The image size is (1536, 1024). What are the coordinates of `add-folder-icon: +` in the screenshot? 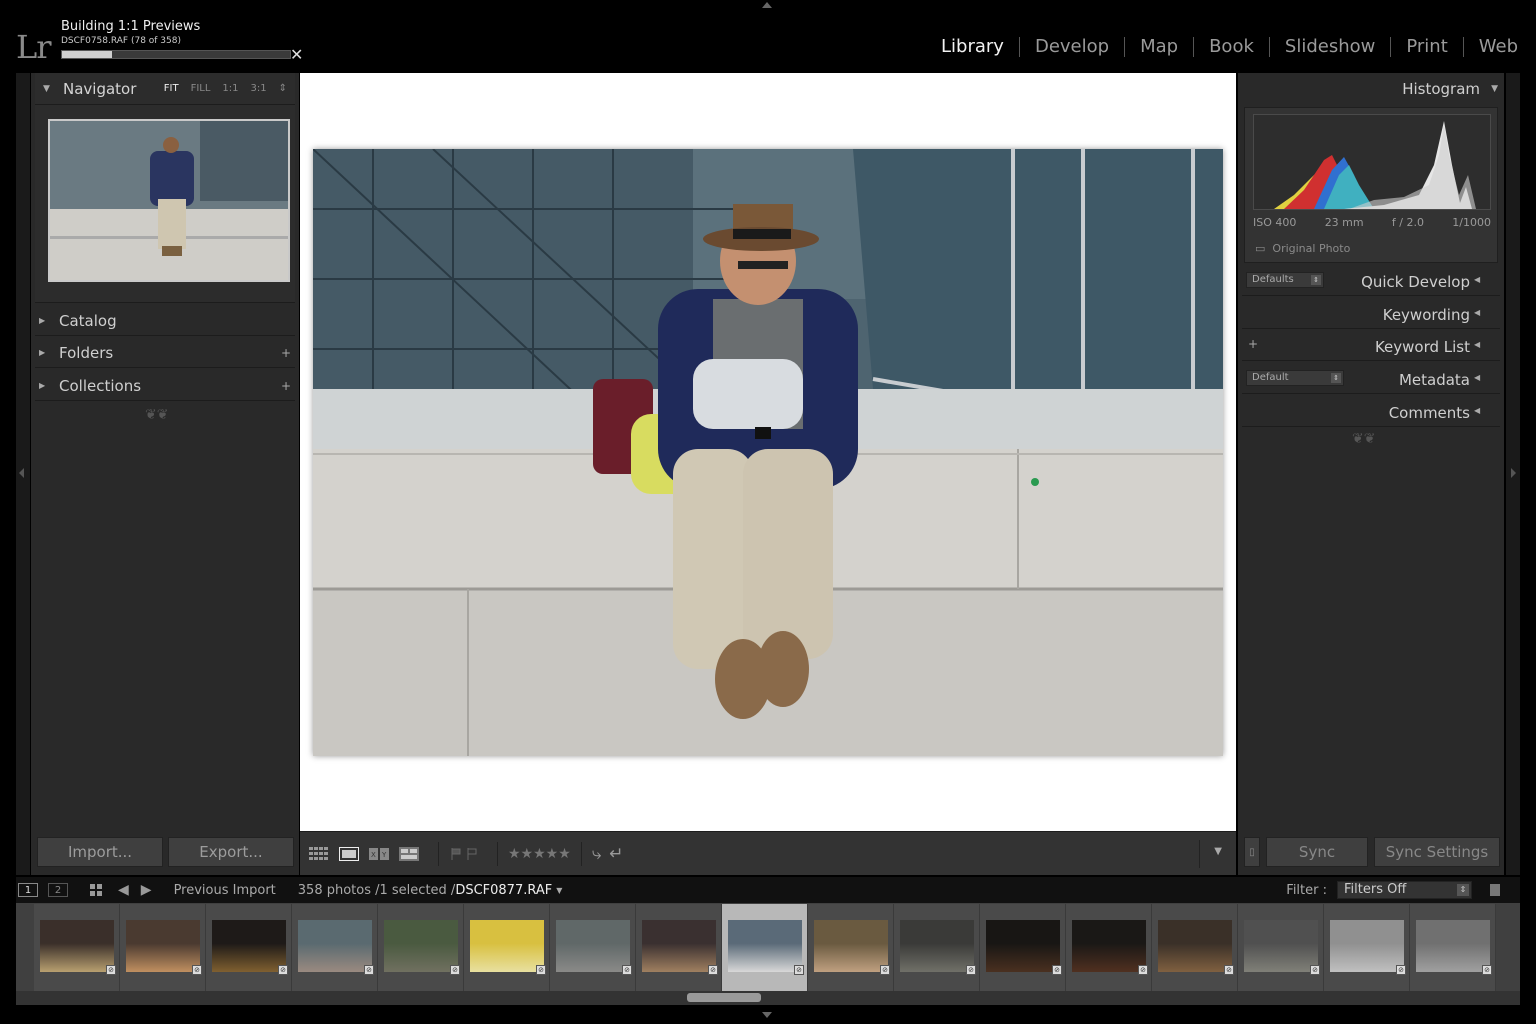 It's located at (286, 353).